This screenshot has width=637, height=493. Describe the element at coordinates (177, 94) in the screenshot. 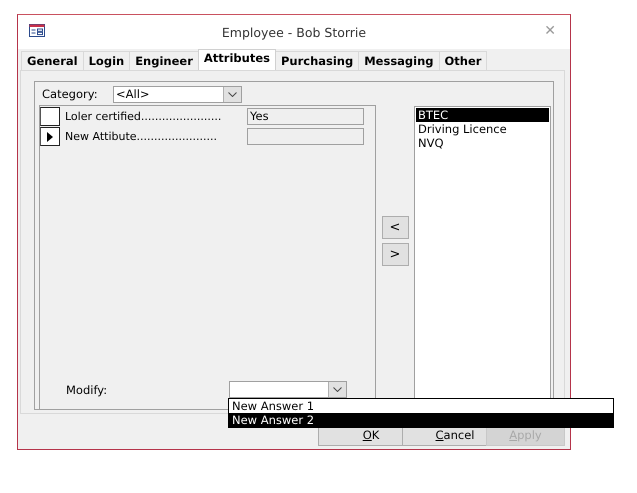

I see `category-dropdown: <All>` at that location.